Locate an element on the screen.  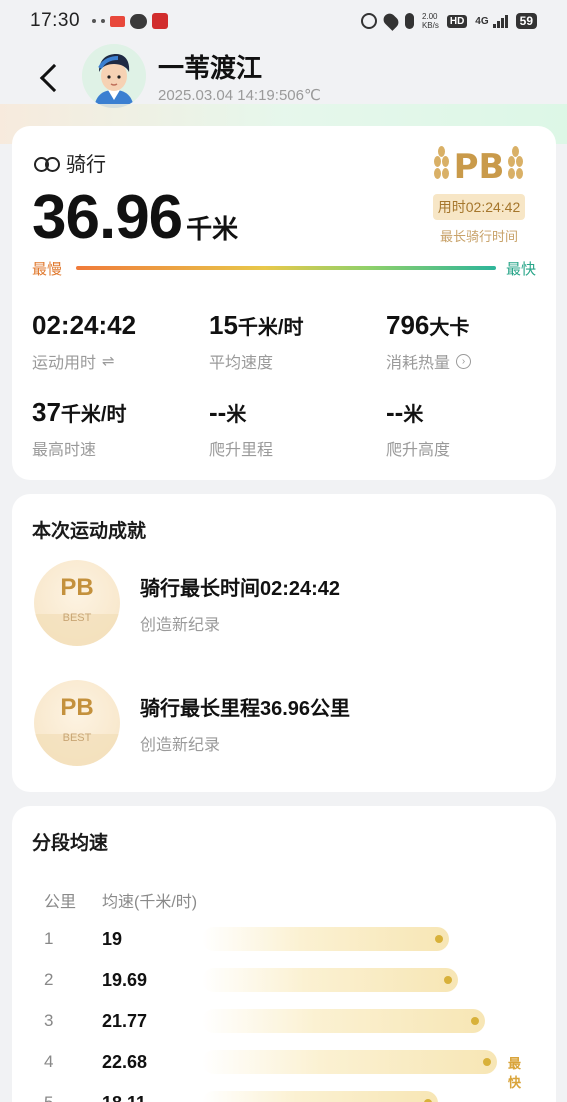
speed-gradient-bar: 最慢 最快 is located at coordinates (284, 268).